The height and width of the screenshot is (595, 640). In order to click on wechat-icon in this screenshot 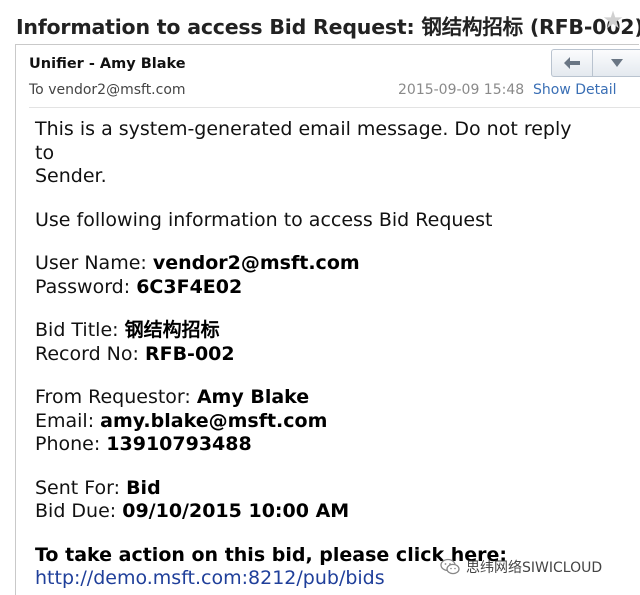, I will do `click(450, 566)`.